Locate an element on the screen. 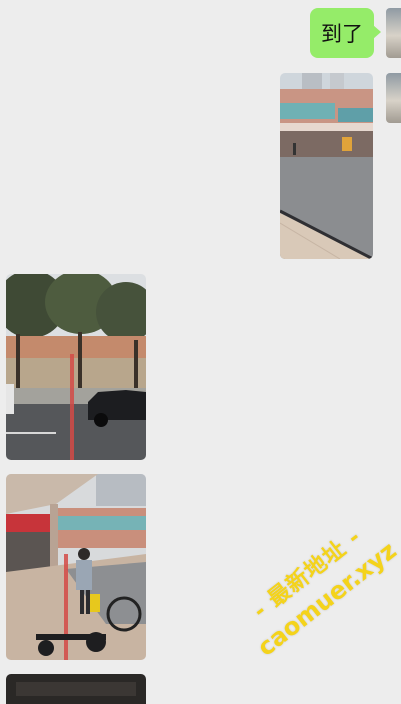 The width and height of the screenshot is (401, 704). image-message-plaza is located at coordinates (326, 166).